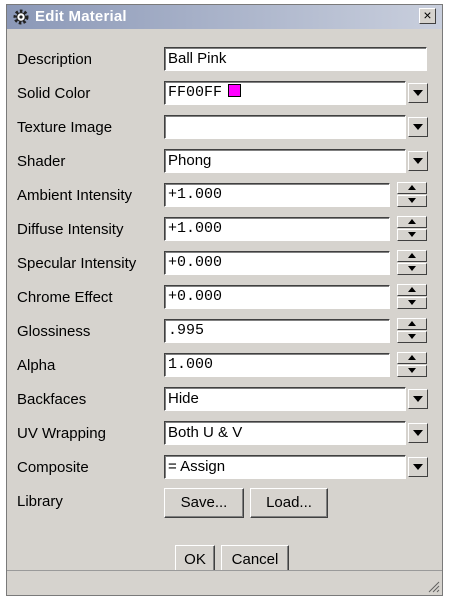  I want to click on ambient-intensity-spinner, so click(412, 195).